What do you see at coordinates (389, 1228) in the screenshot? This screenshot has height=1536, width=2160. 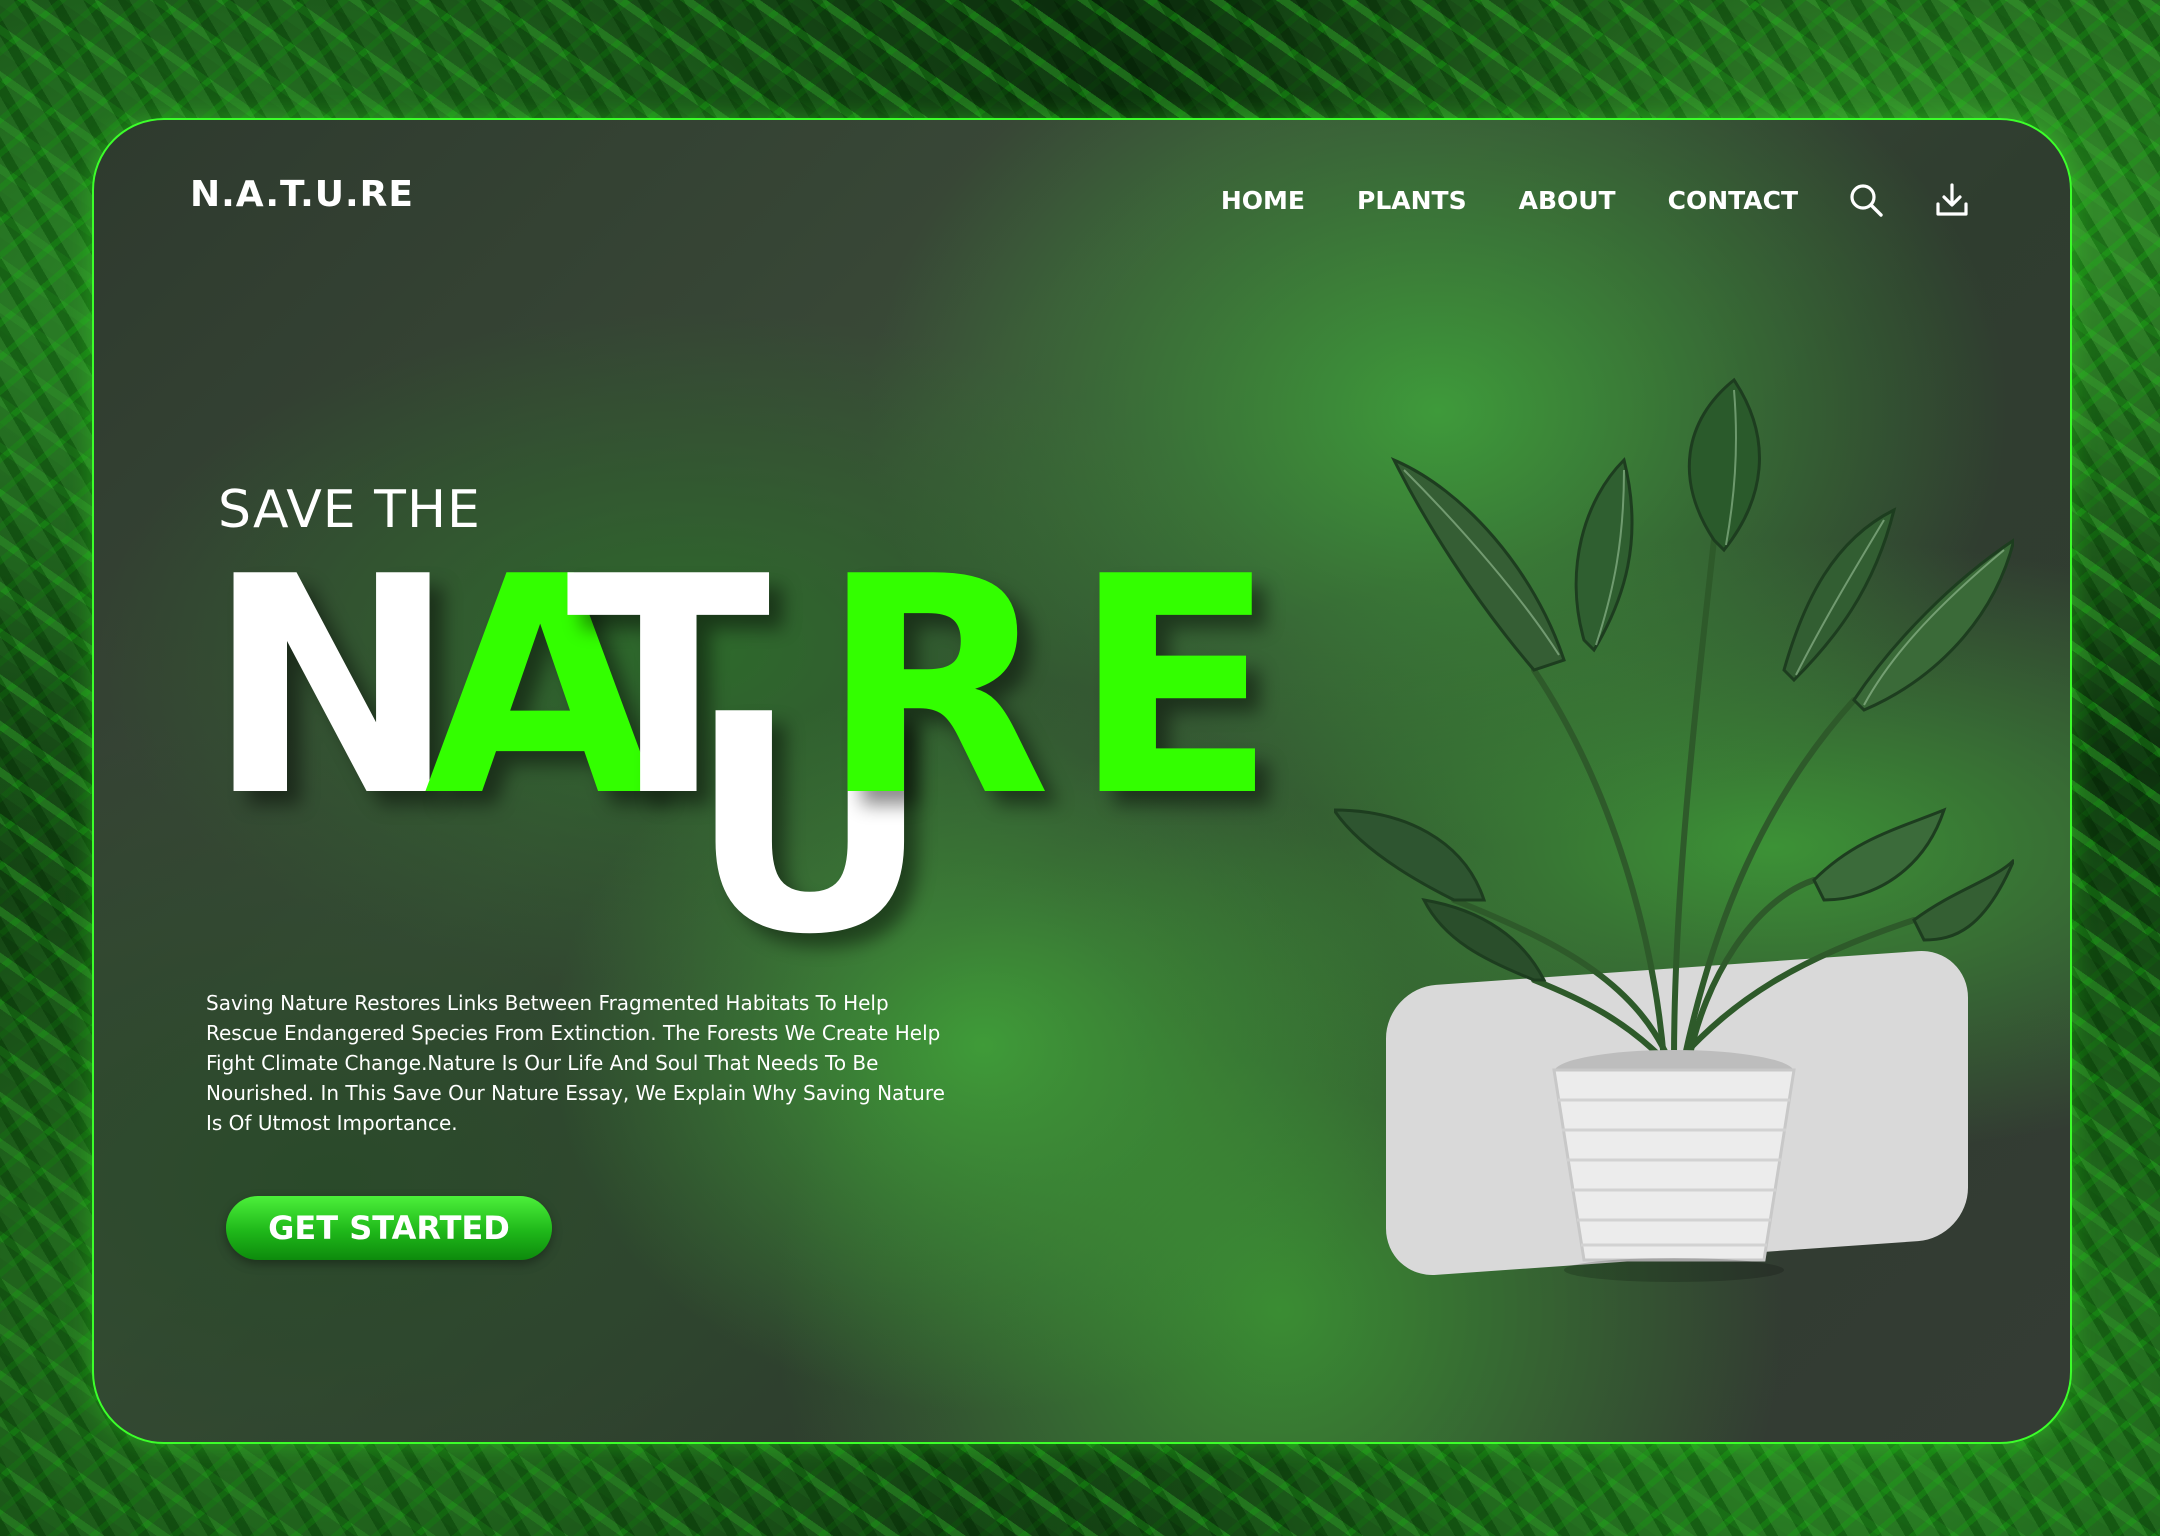 I see `get-started-button: GET STARTED` at bounding box center [389, 1228].